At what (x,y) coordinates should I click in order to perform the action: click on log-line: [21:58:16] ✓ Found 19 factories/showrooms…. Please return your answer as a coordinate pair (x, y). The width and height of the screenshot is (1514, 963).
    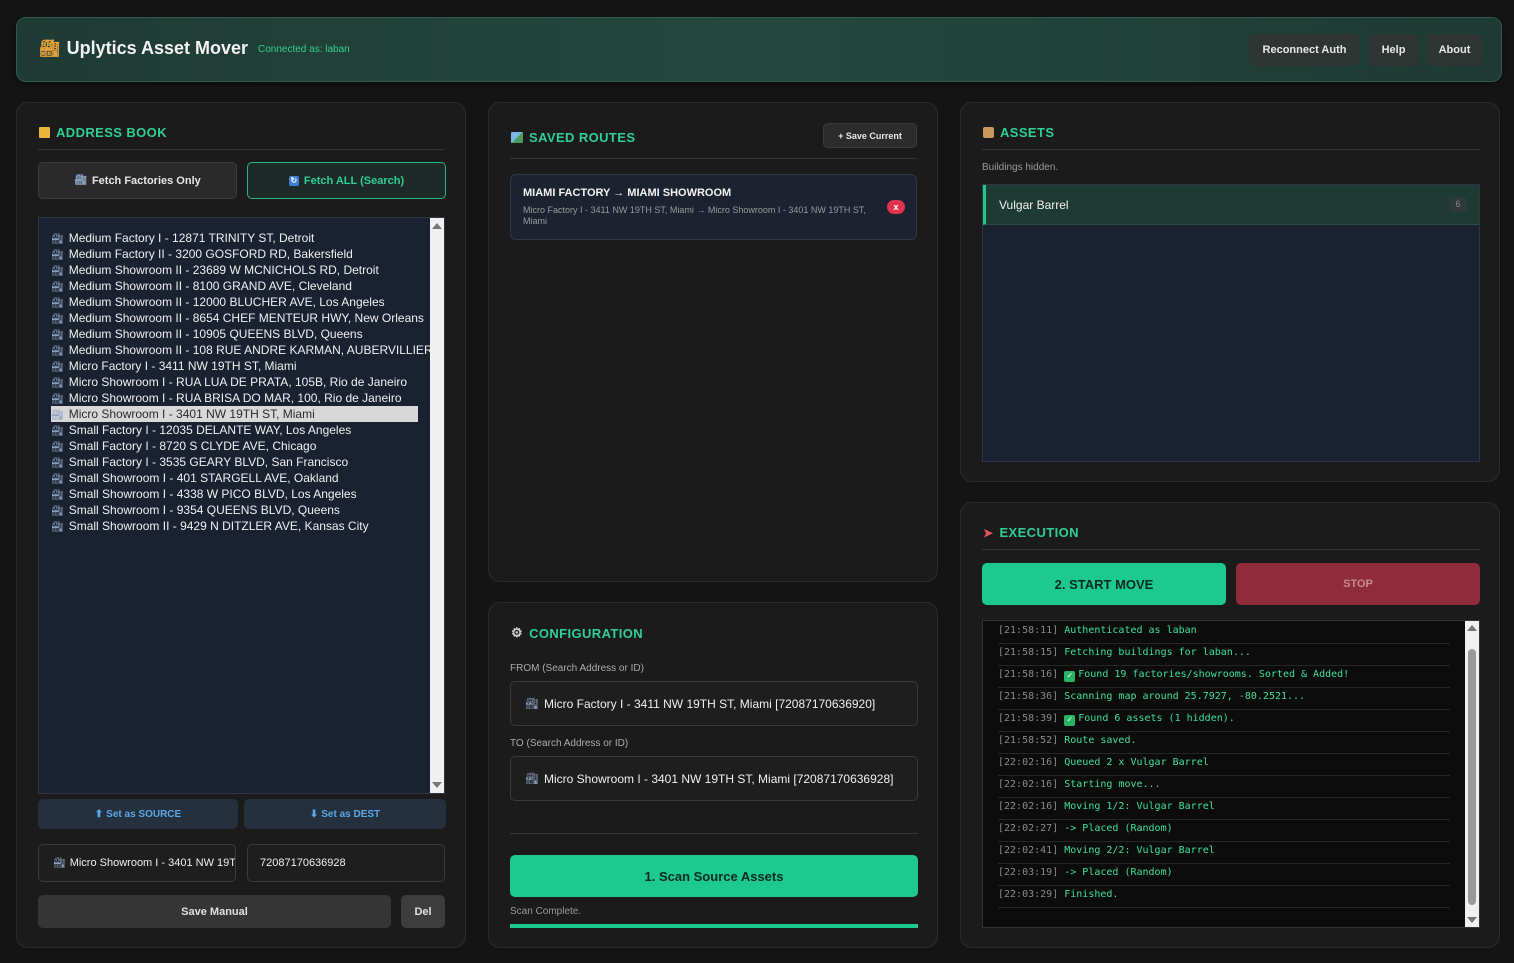
    Looking at the image, I should click on (1224, 677).